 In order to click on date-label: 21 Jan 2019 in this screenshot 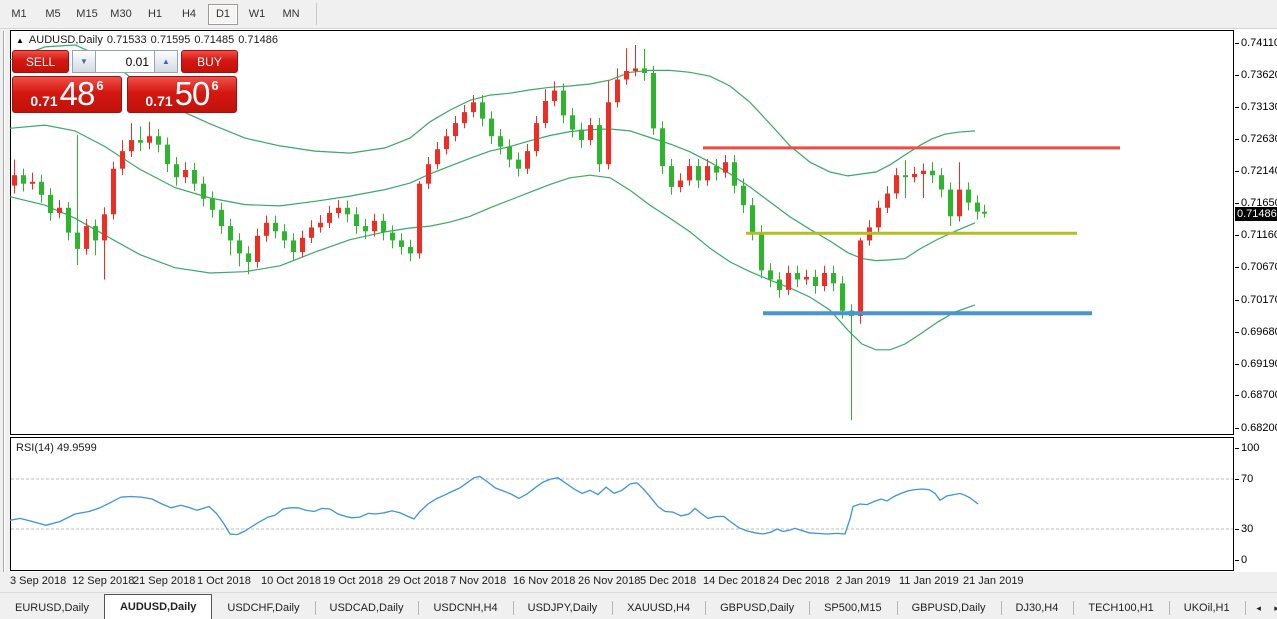, I will do `click(993, 581)`.